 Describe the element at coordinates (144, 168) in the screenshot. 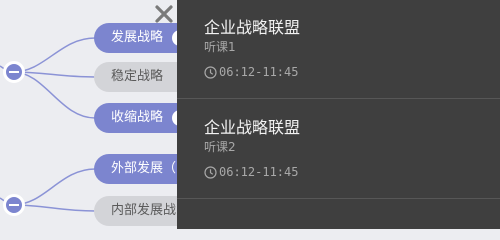

I see `mind-node-label: 外部发展（` at that location.